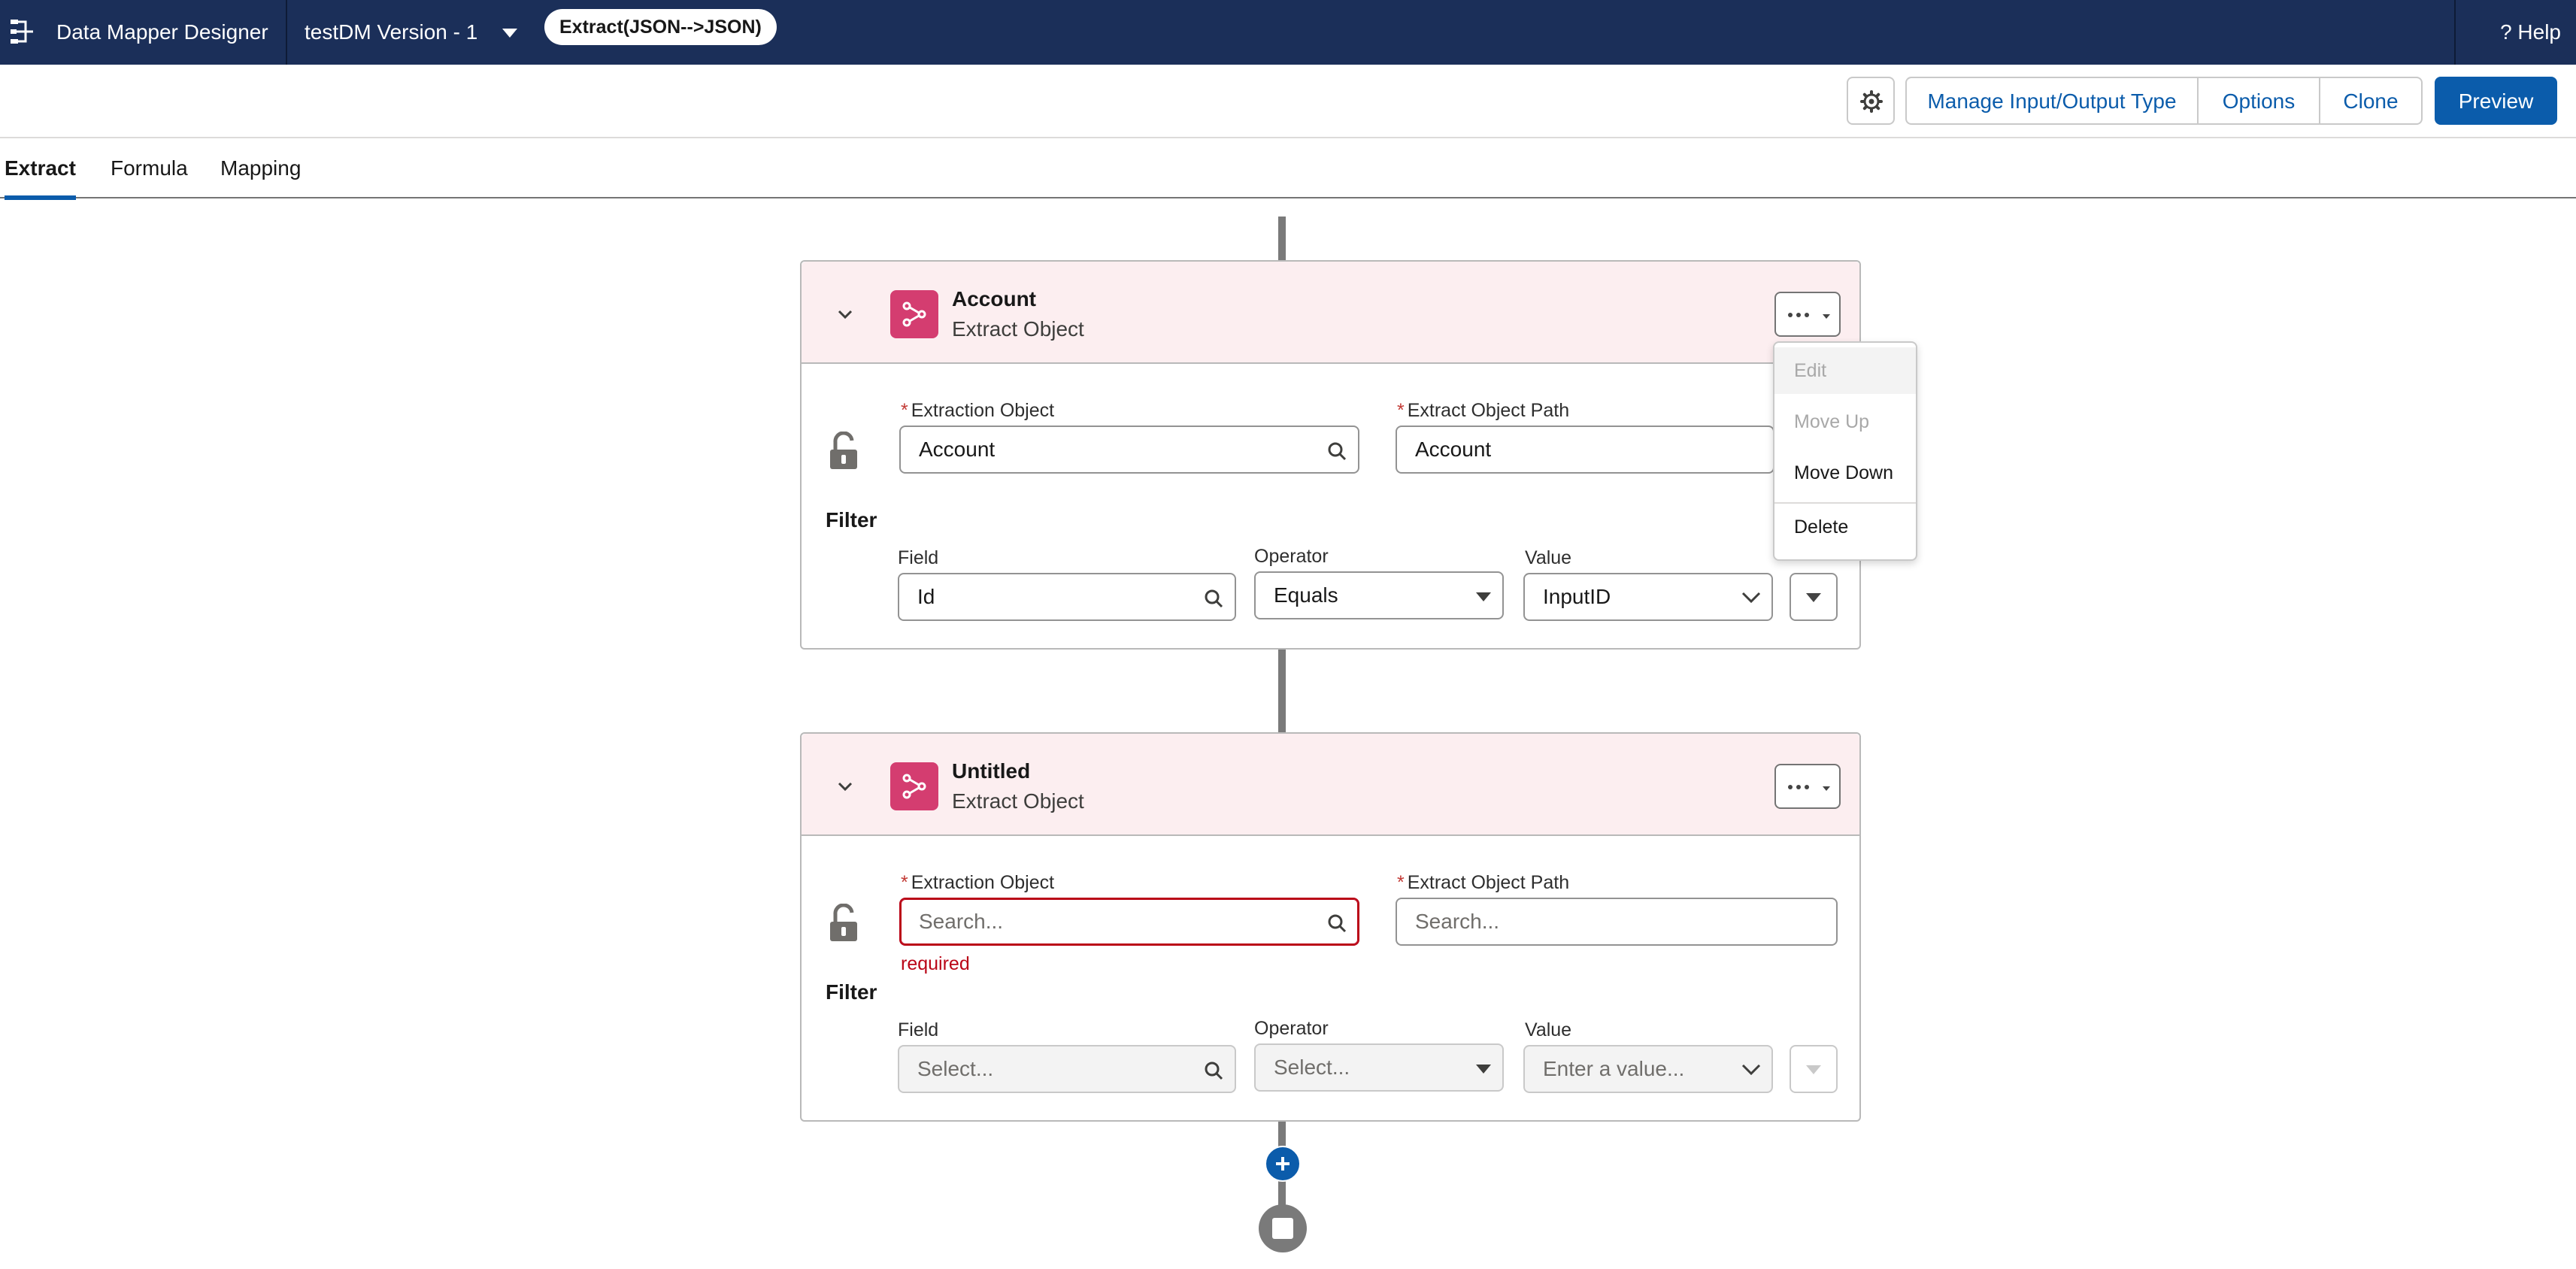  I want to click on tab-formula: Formula, so click(149, 168).